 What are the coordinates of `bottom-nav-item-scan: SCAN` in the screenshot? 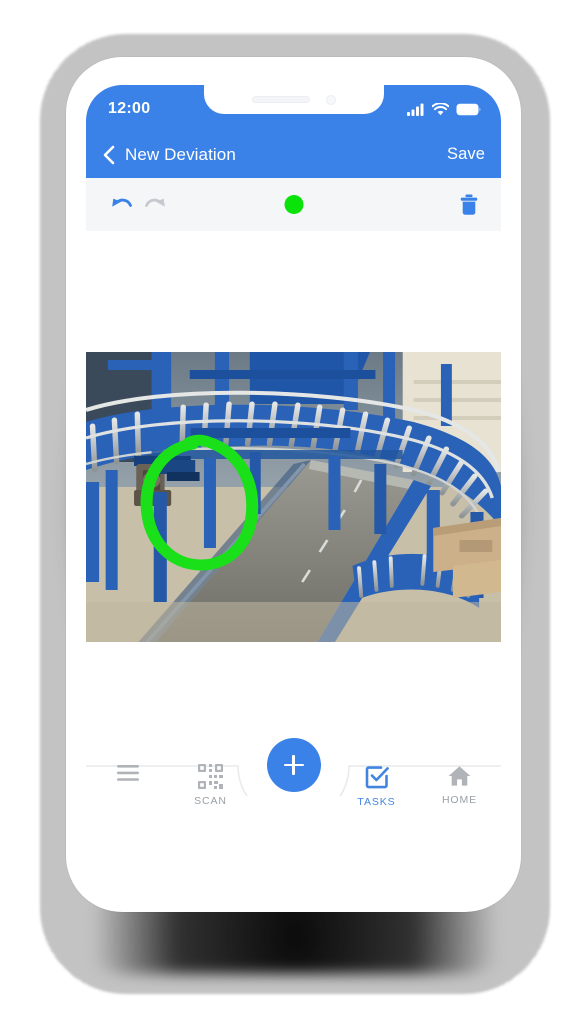 It's located at (210, 785).